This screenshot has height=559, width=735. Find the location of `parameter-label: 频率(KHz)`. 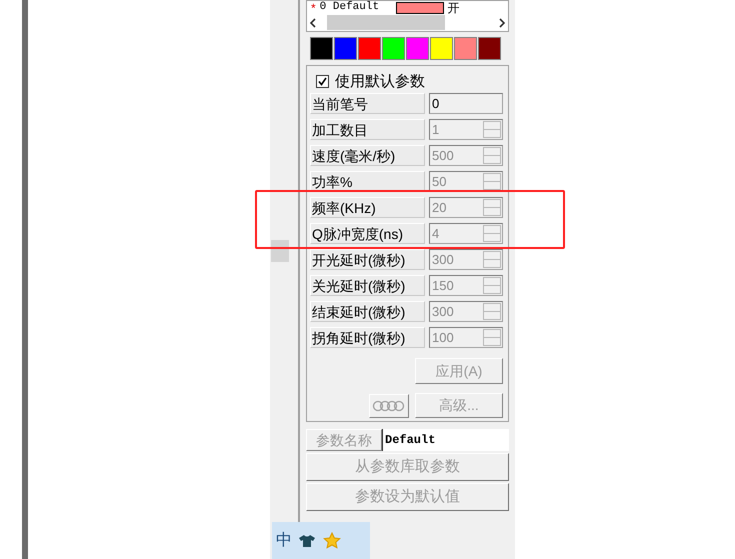

parameter-label: 频率(KHz) is located at coordinates (367, 207).